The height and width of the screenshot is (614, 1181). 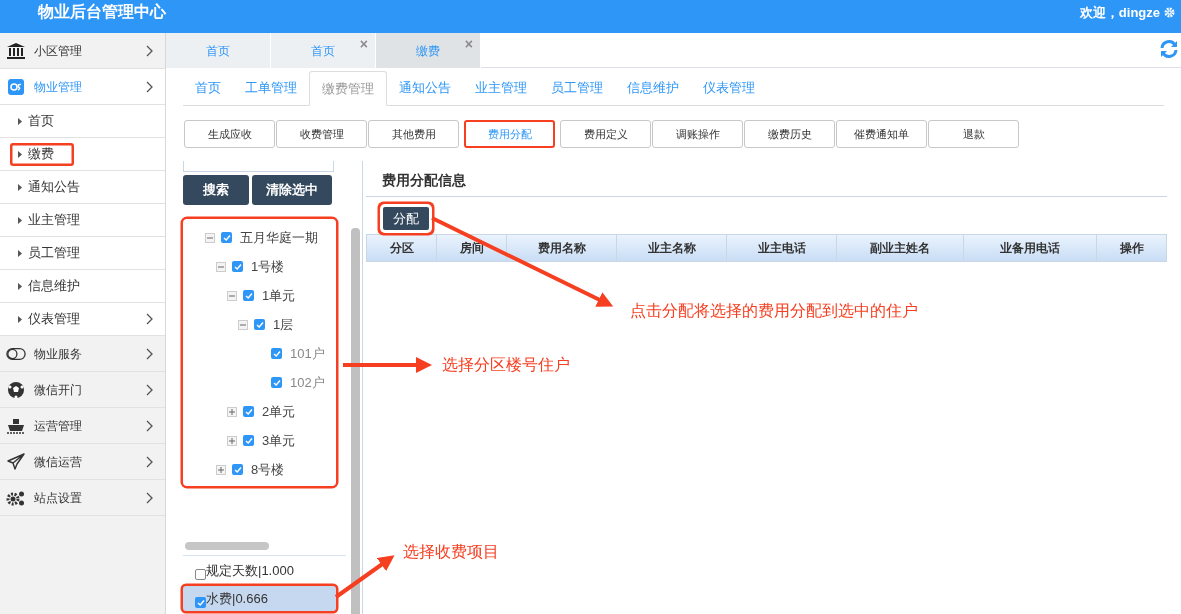 What do you see at coordinates (268, 469) in the screenshot?
I see `tree-node-label: 8号楼` at bounding box center [268, 469].